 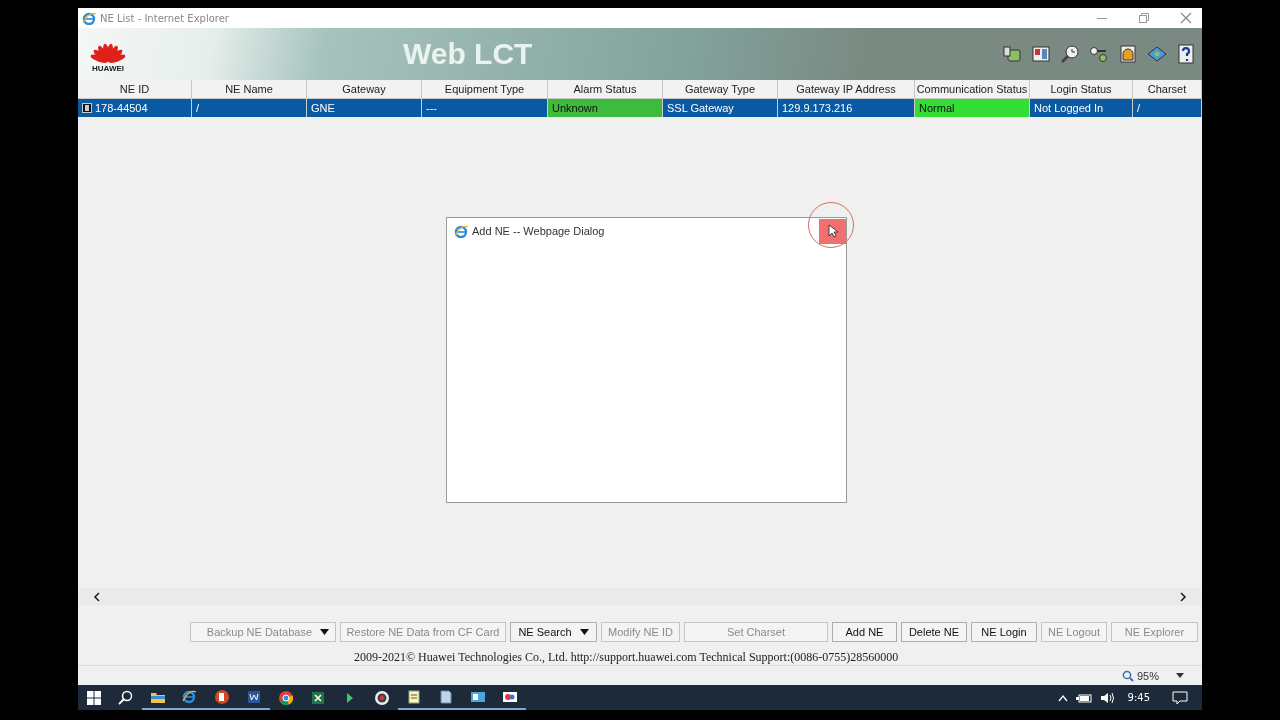 What do you see at coordinates (364, 108) in the screenshot?
I see `table-cell: GNE` at bounding box center [364, 108].